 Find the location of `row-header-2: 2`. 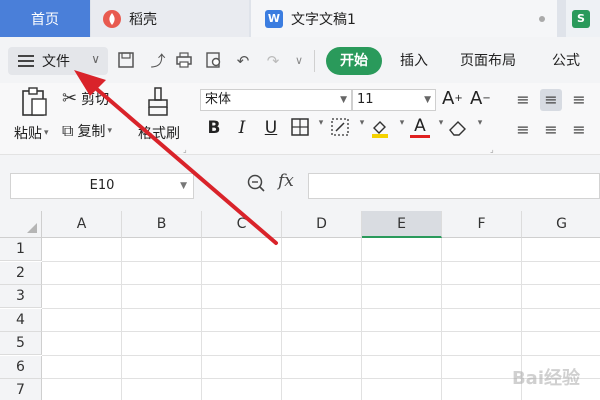

row-header-2: 2 is located at coordinates (21, 273).